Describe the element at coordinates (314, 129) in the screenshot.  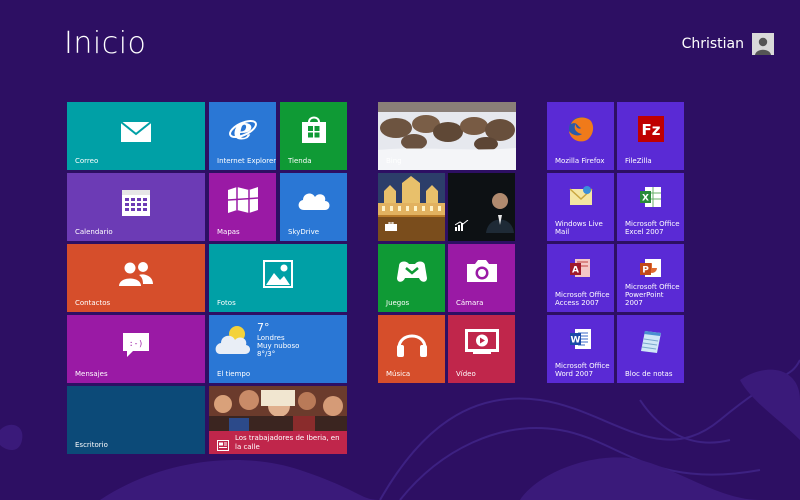
I see `store-icon` at that location.